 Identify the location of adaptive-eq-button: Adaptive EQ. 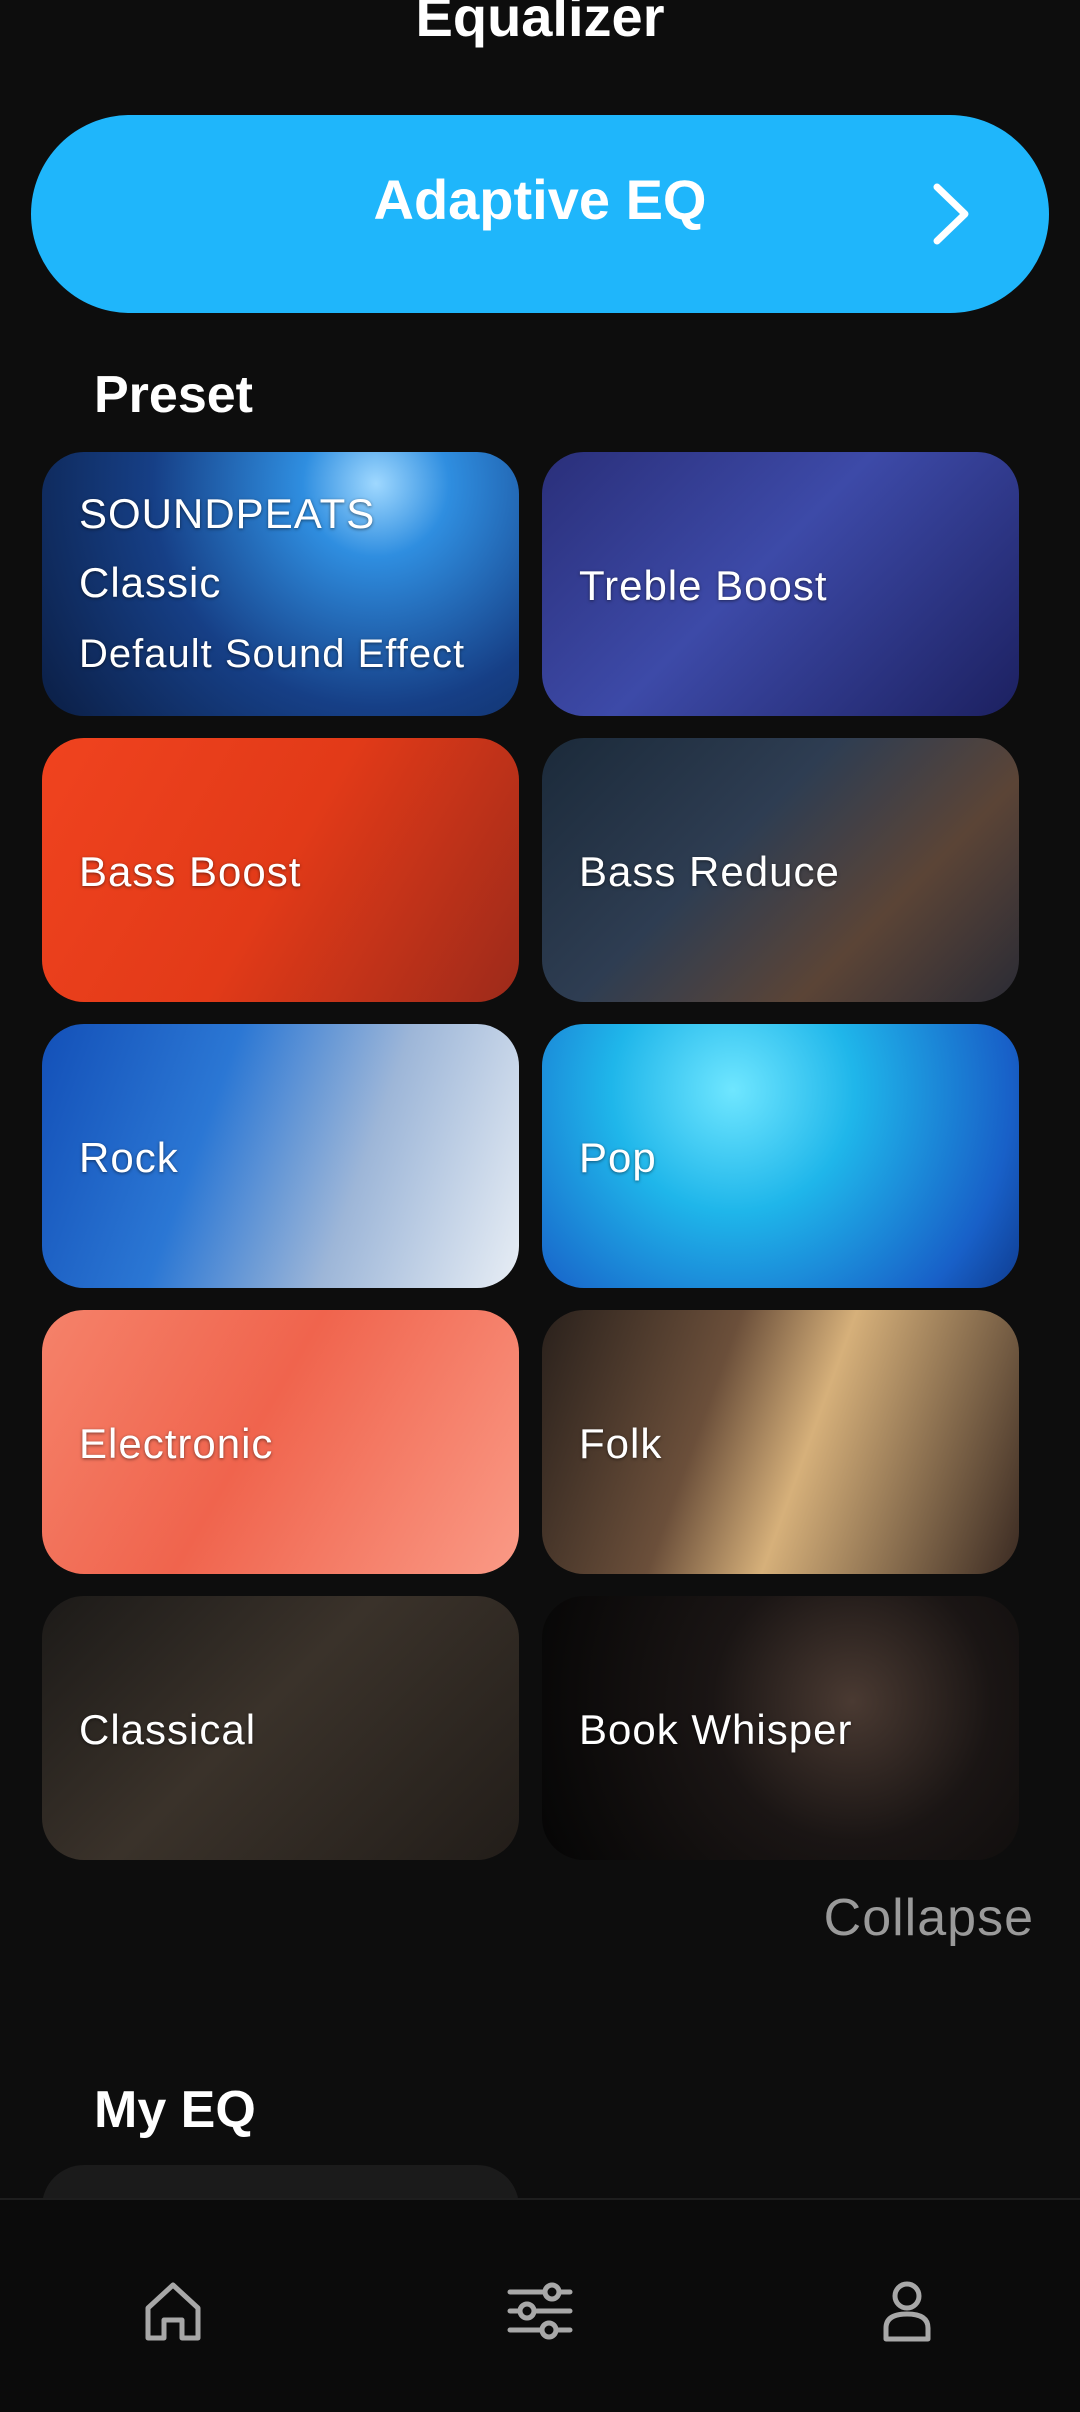
(540, 214).